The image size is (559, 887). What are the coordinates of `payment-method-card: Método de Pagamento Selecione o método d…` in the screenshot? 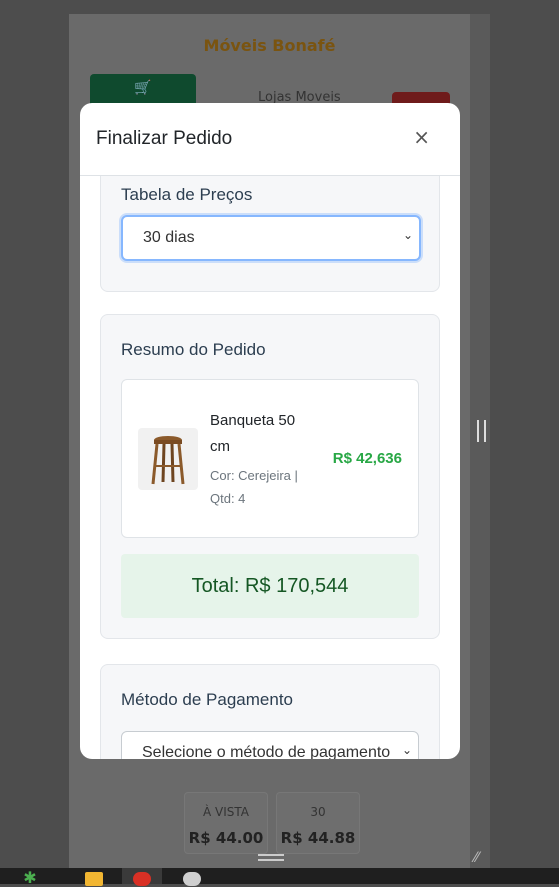 It's located at (270, 711).